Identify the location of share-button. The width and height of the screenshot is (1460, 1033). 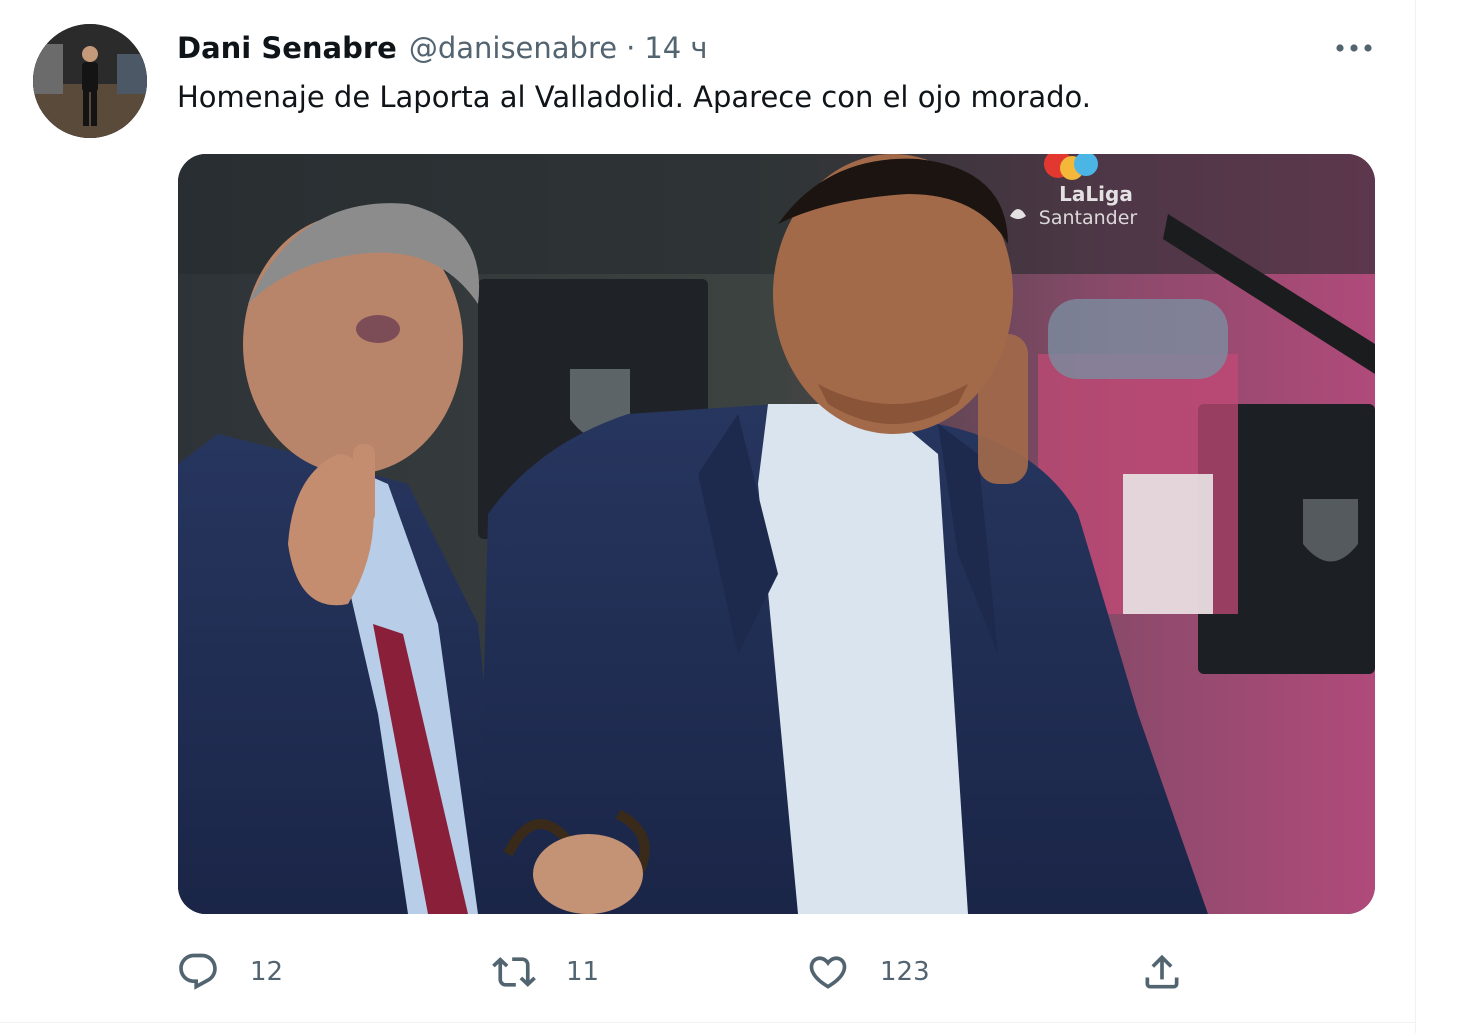
(1162, 972).